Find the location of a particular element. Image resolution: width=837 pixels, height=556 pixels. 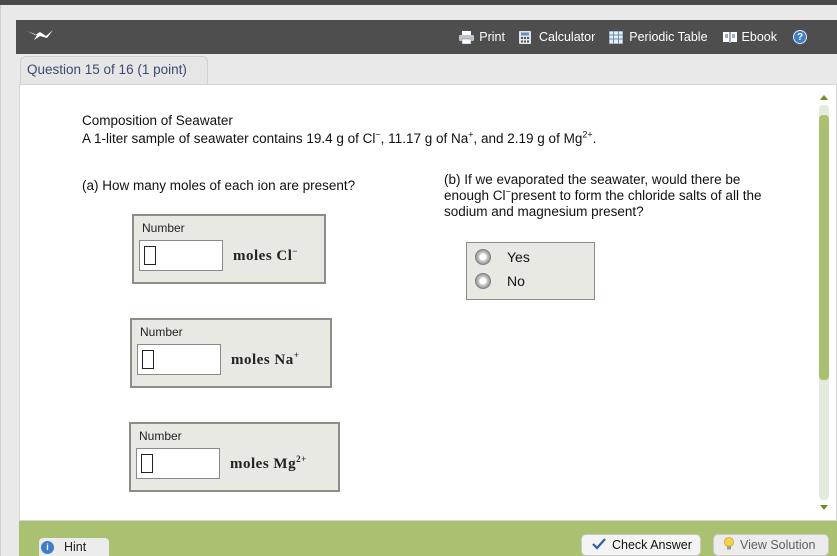

bird-logo-icon is located at coordinates (40, 37).